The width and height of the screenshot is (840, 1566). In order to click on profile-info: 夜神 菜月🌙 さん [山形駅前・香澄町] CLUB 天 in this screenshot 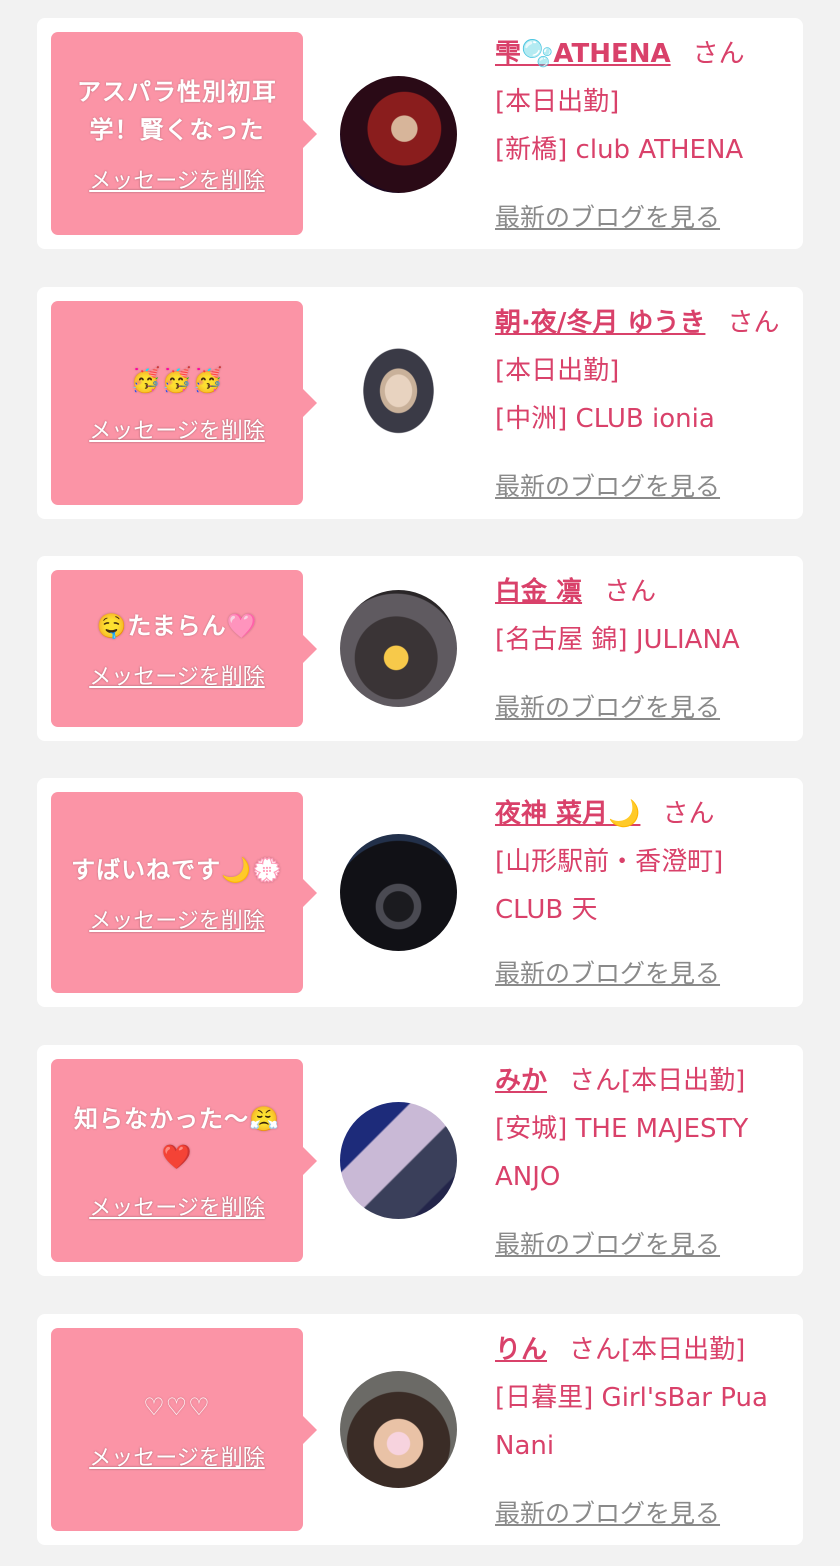, I will do `click(642, 862)`.